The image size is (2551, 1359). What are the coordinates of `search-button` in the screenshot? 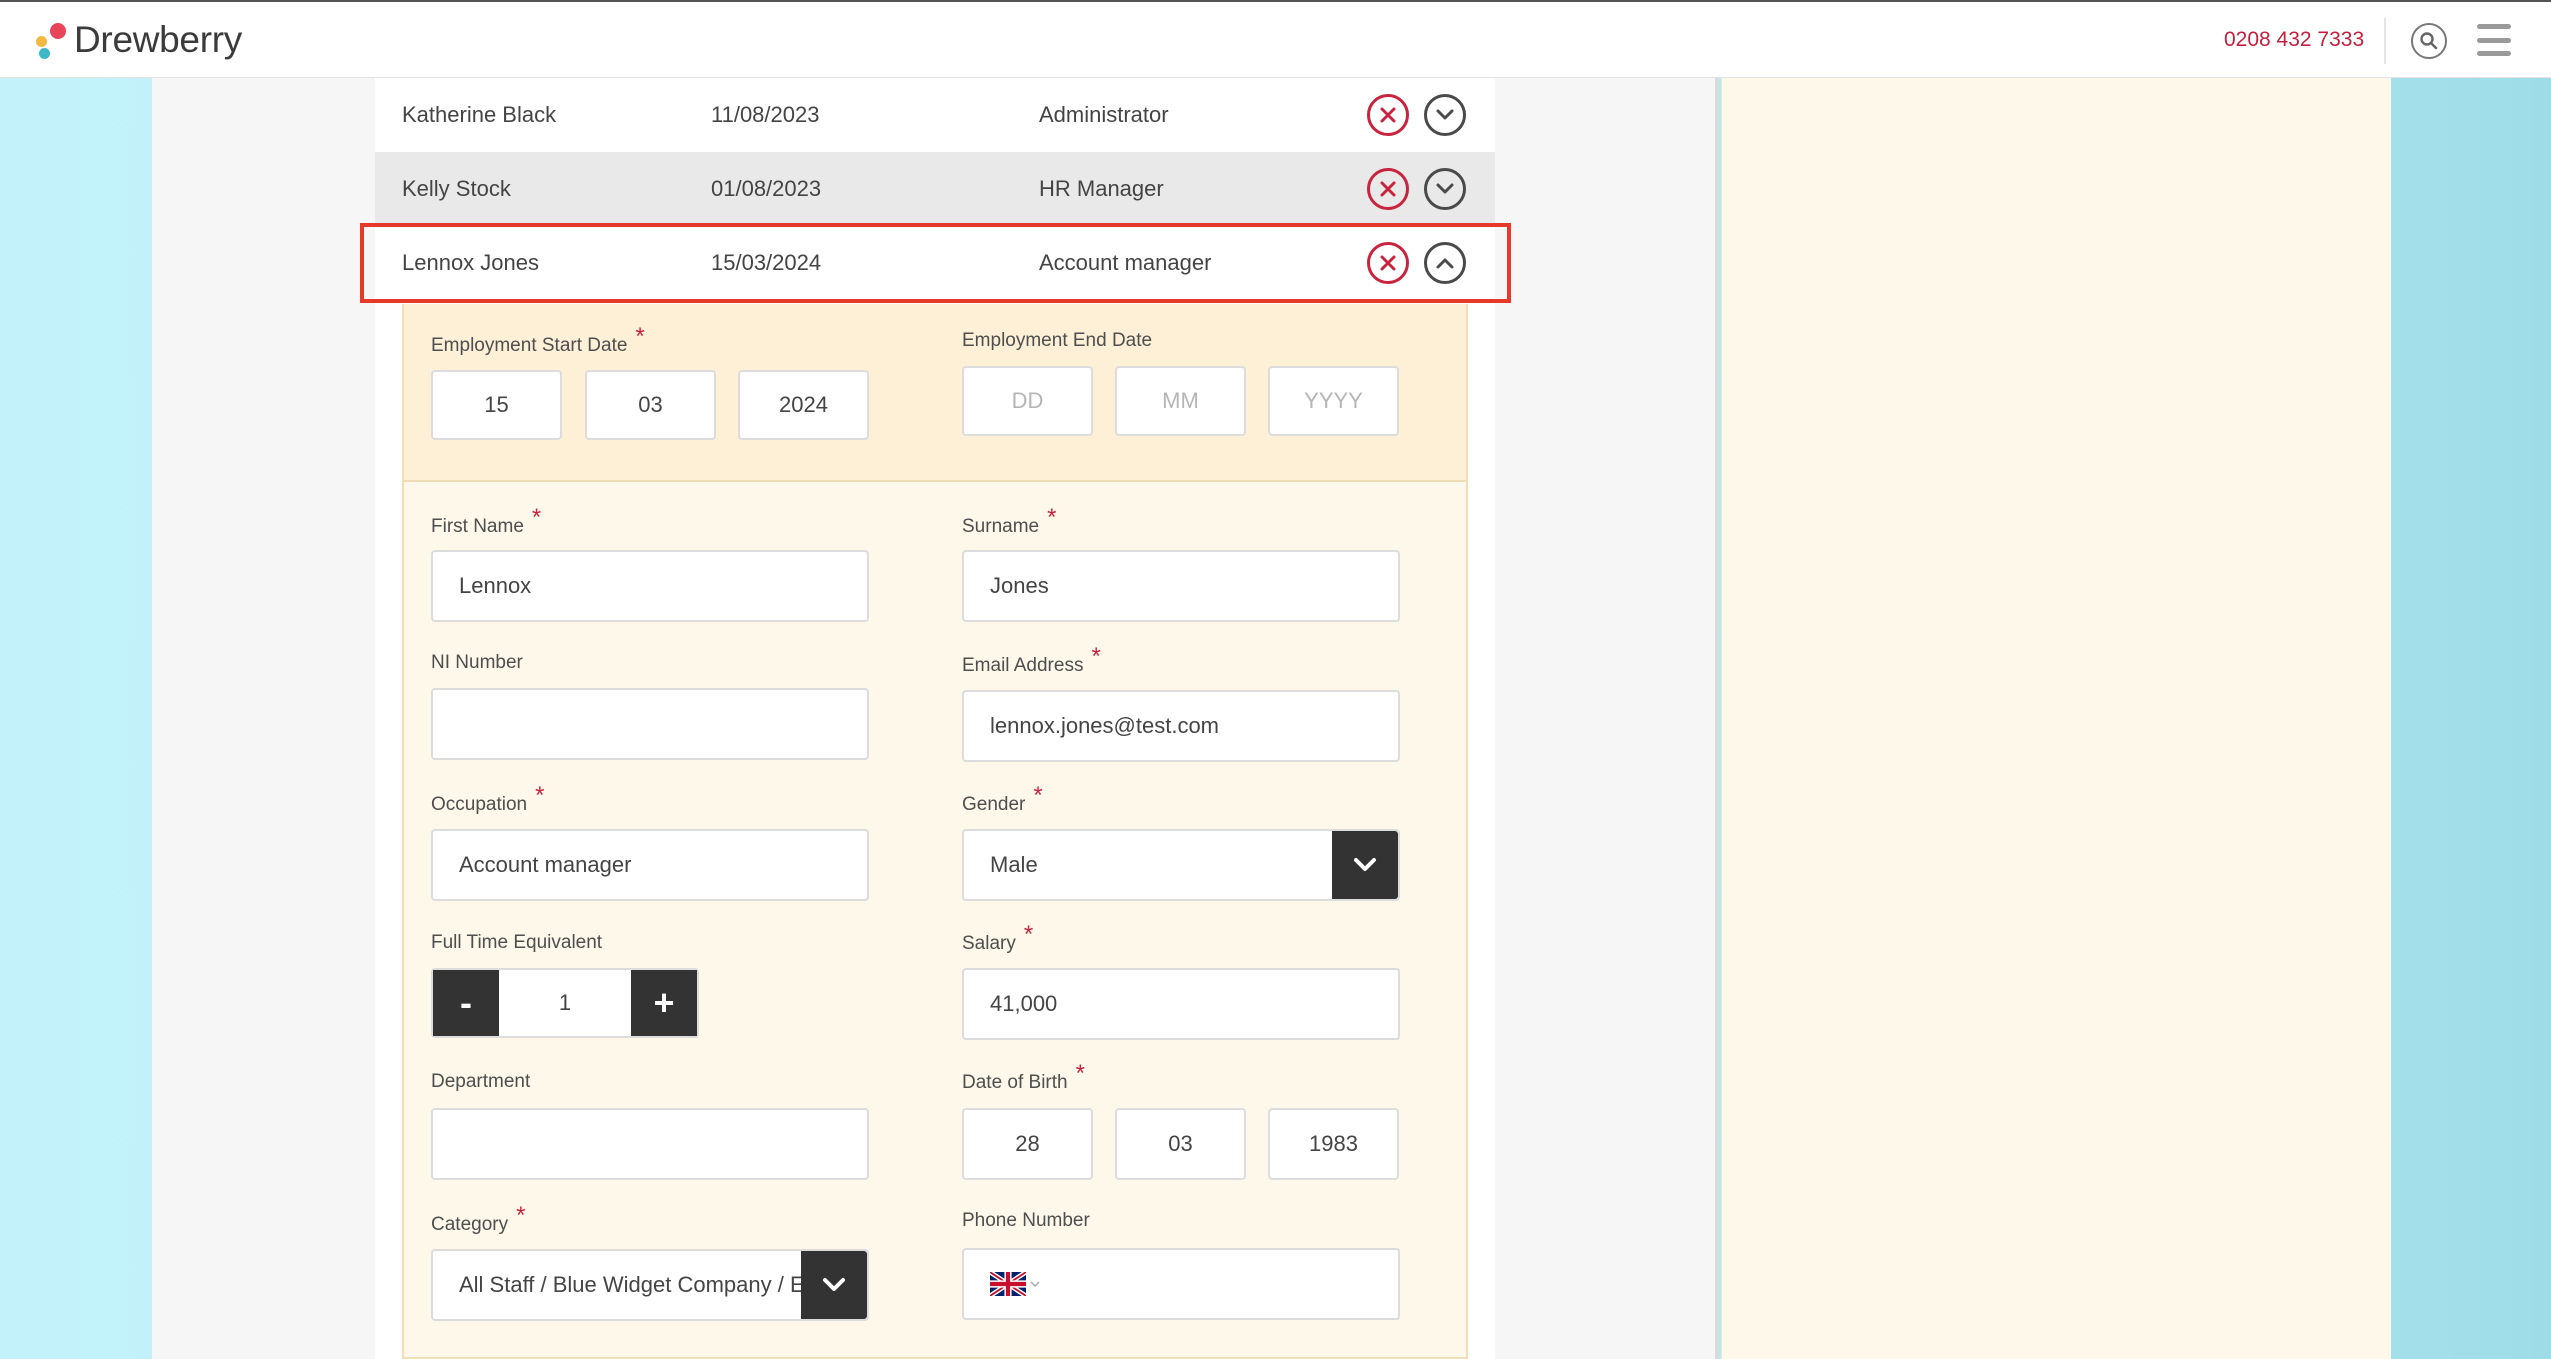 It's located at (2429, 41).